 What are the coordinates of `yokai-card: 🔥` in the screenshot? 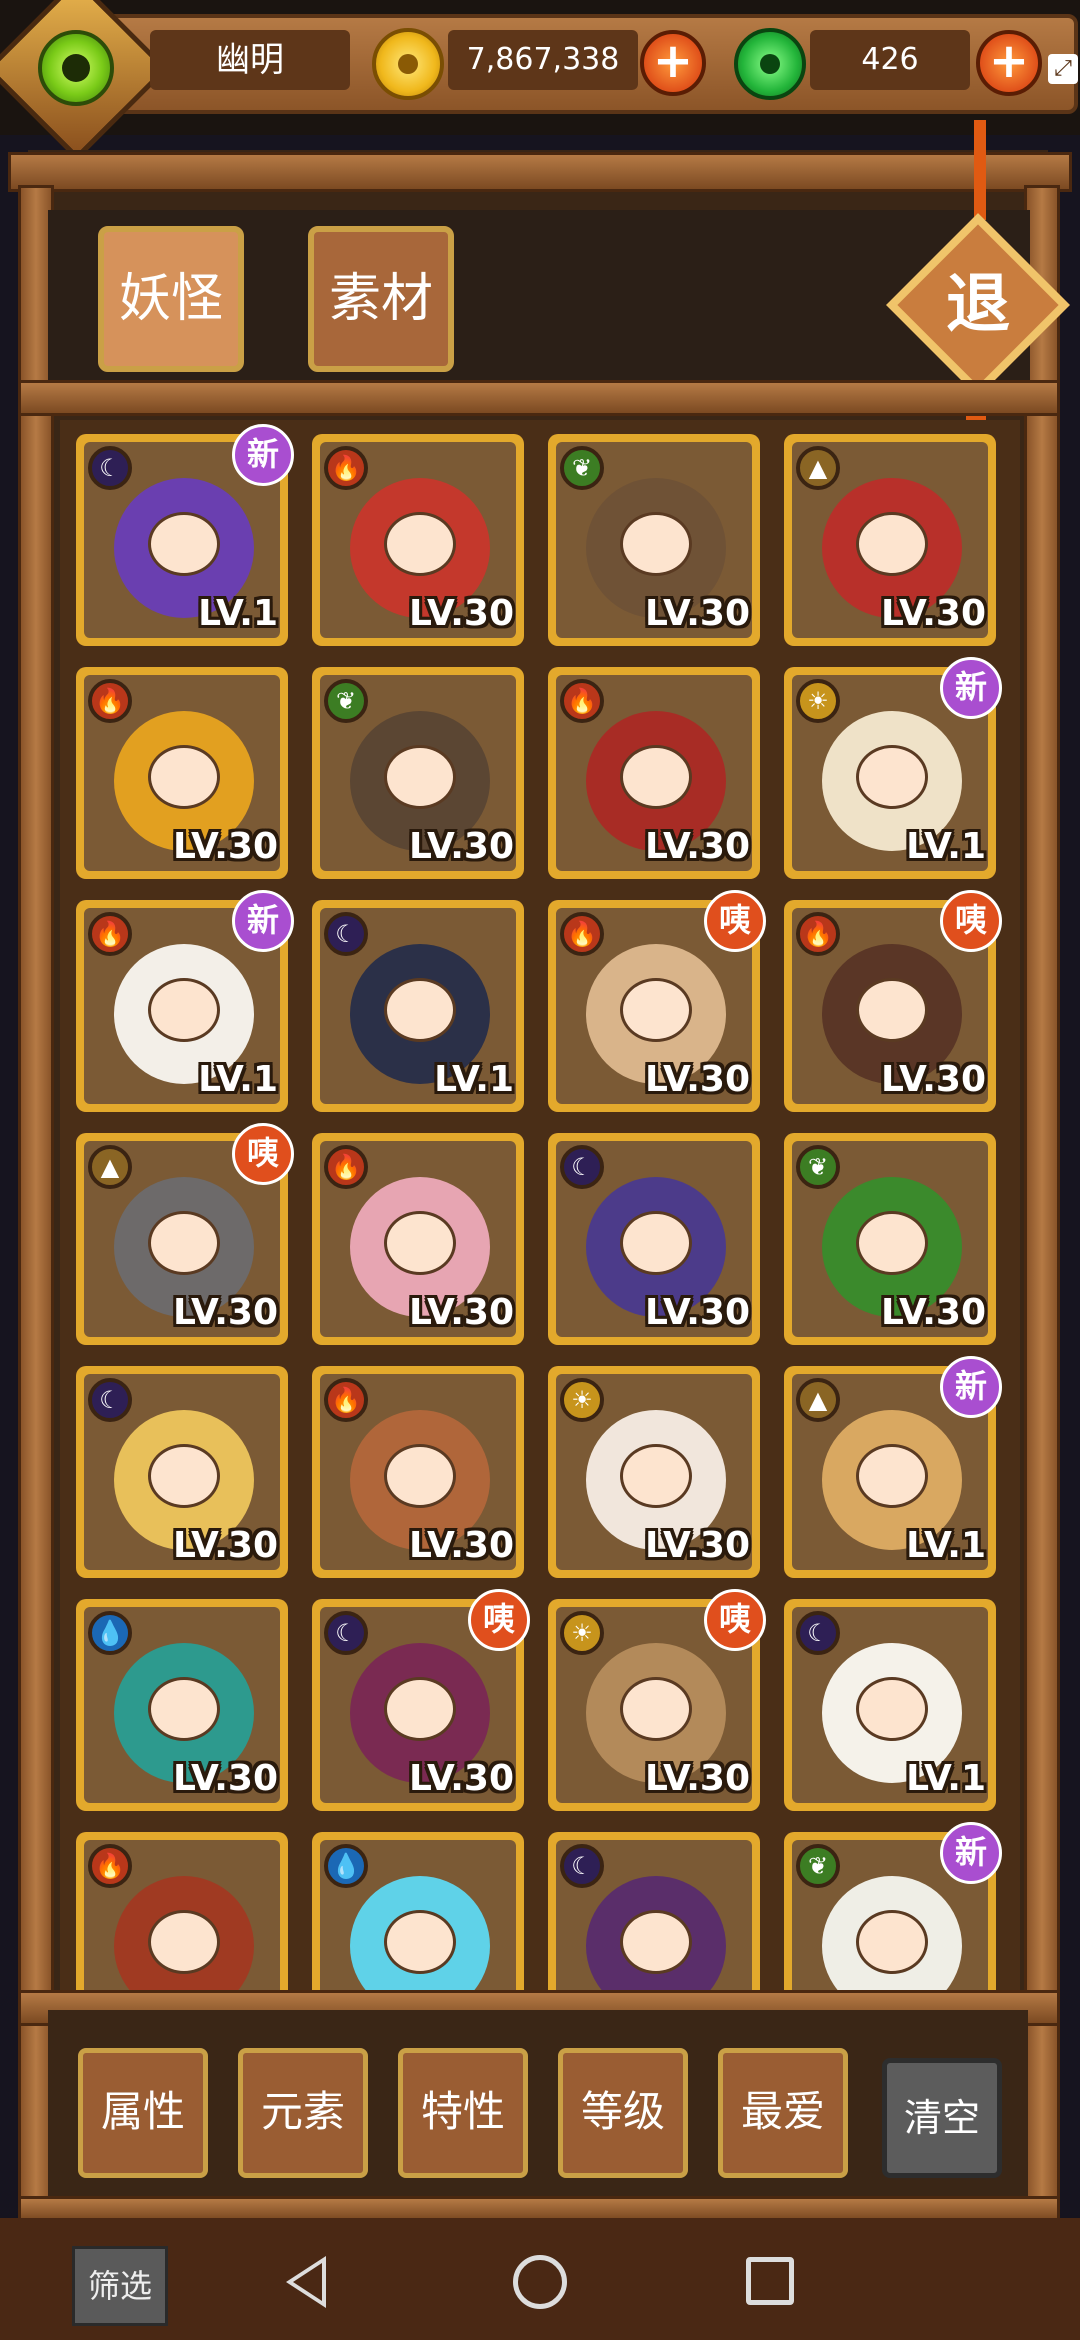 It's located at (182, 1911).